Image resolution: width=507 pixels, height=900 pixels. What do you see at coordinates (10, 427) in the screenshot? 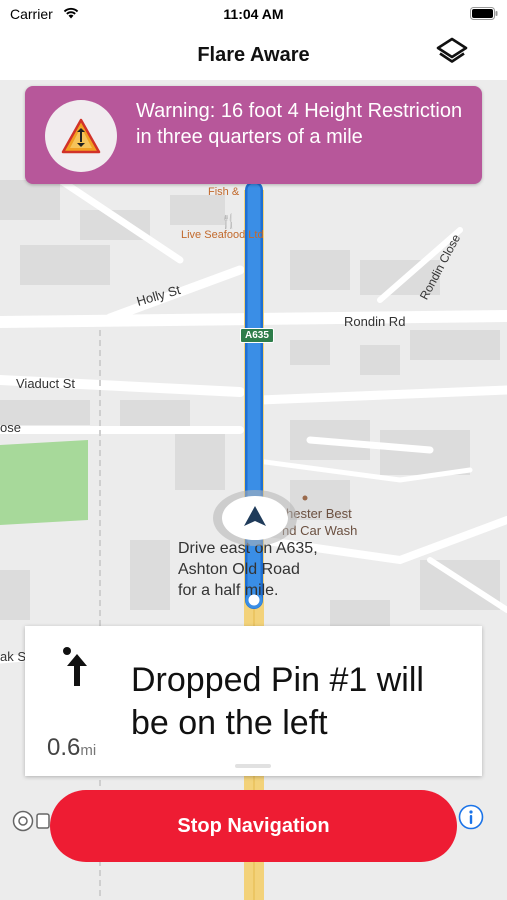
I see `street-label-ose: ose` at bounding box center [10, 427].